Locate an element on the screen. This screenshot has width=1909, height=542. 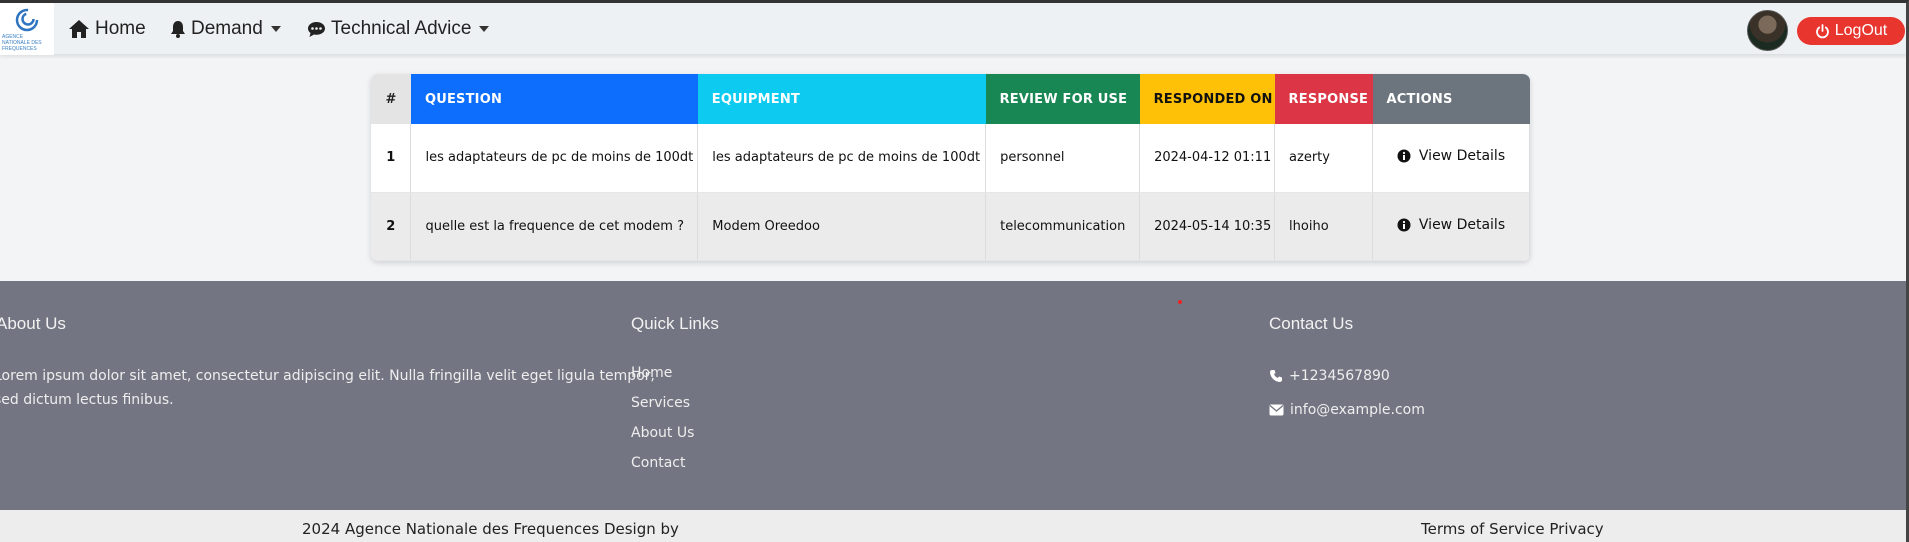
response-cell: lhoiho is located at coordinates (1324, 226).